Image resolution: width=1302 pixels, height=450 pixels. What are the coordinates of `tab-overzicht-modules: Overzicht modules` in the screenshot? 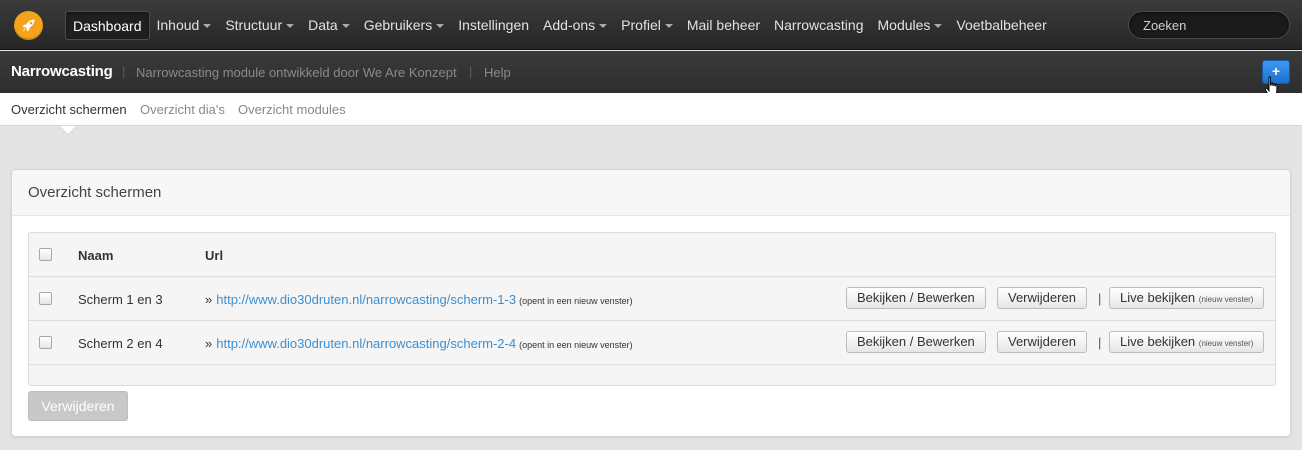 It's located at (292, 109).